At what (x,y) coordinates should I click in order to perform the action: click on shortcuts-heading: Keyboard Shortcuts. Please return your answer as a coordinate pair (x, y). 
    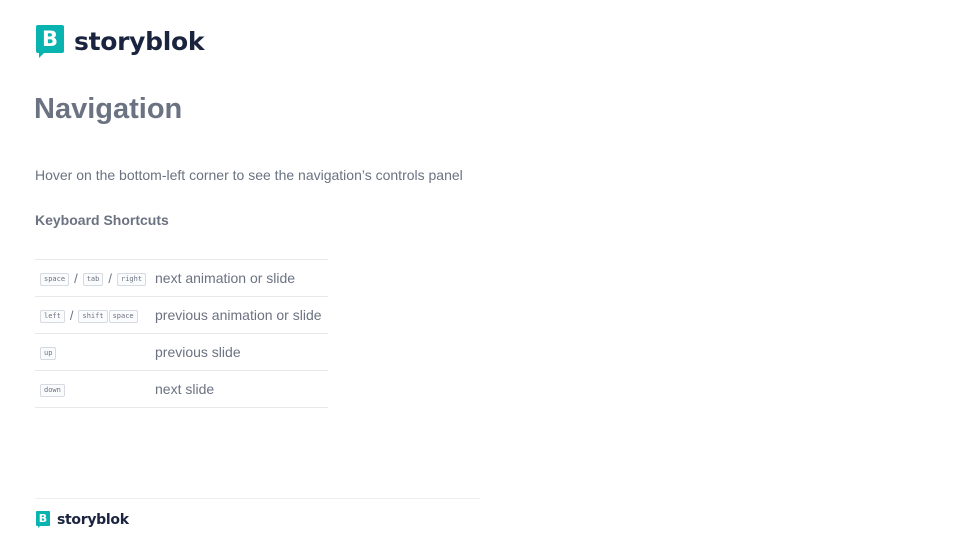
    Looking at the image, I should click on (102, 220).